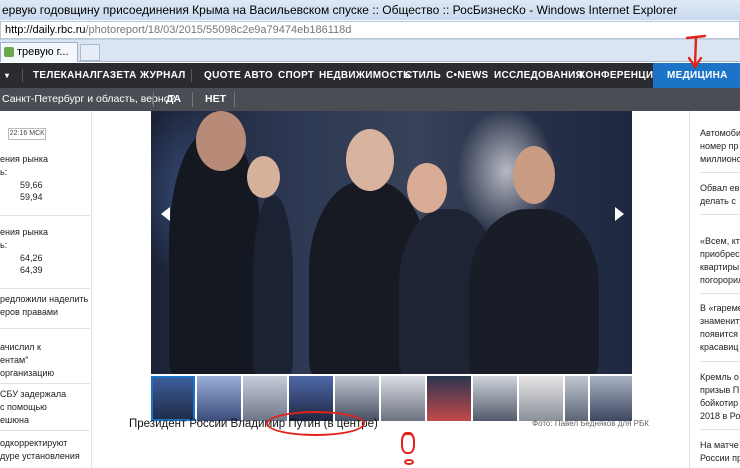  I want to click on dropdown-caret-icon: ▾, so click(7, 75).